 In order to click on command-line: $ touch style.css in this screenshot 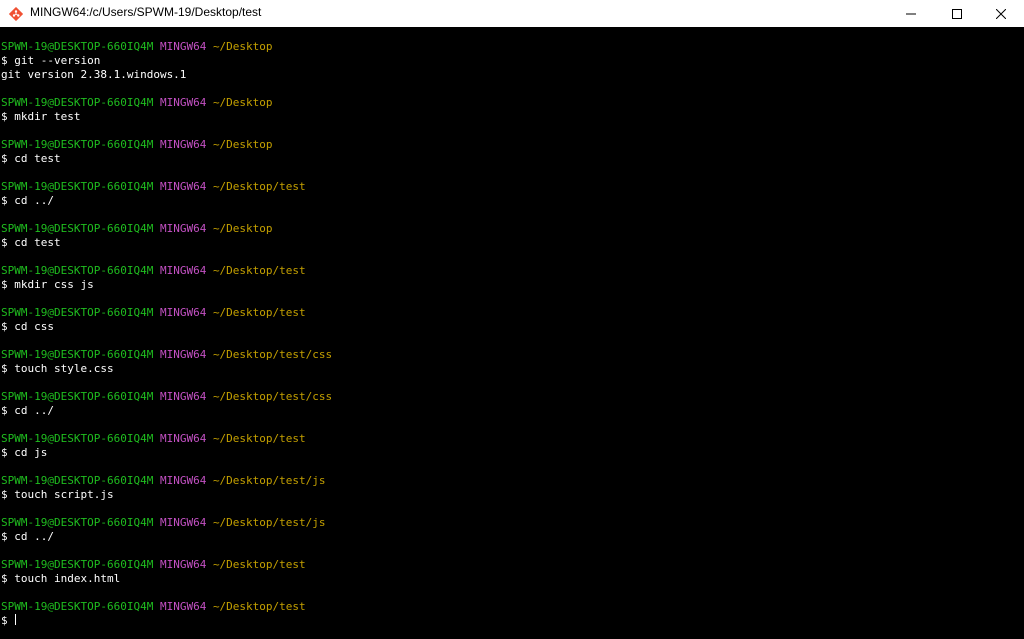, I will do `click(57, 368)`.